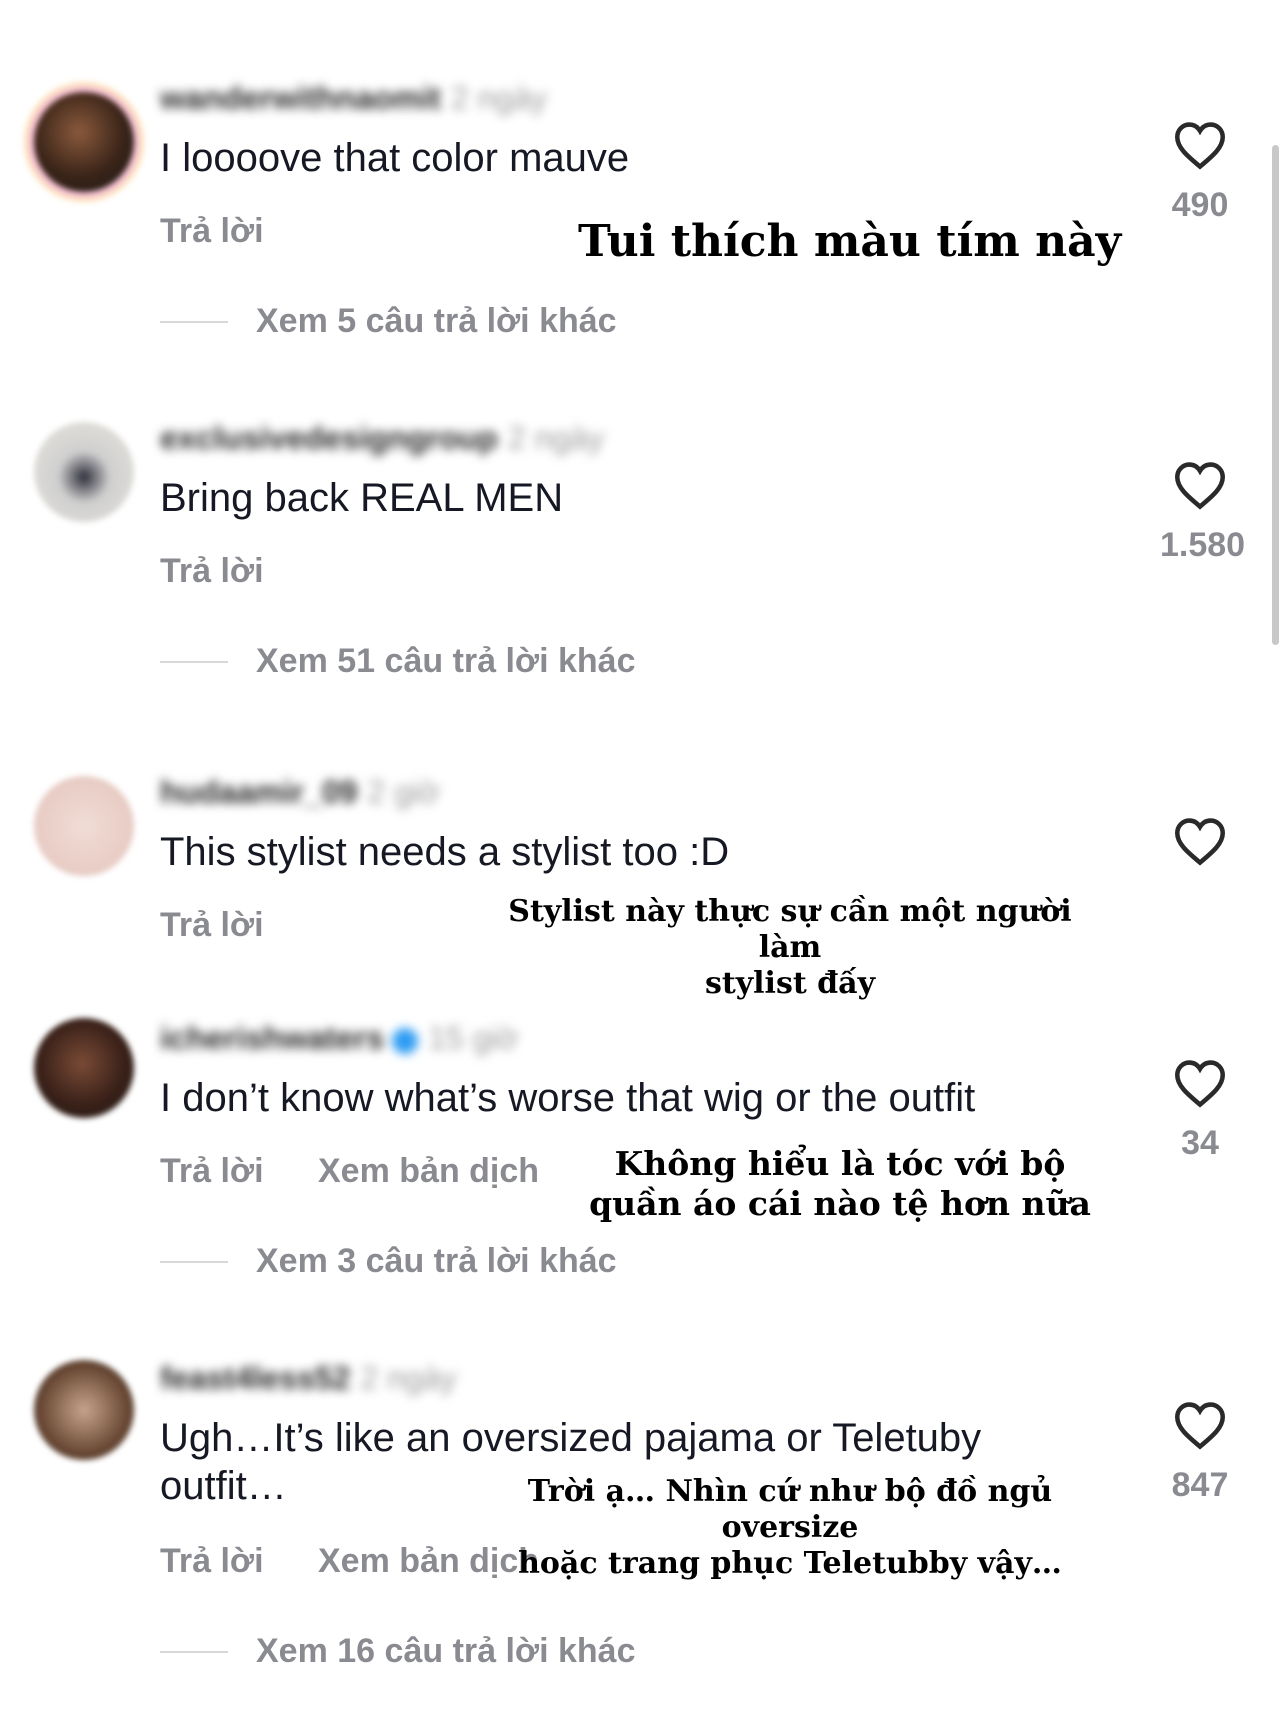 Image resolution: width=1283 pixels, height=1729 pixels. I want to click on like-button: 490, so click(1200, 172).